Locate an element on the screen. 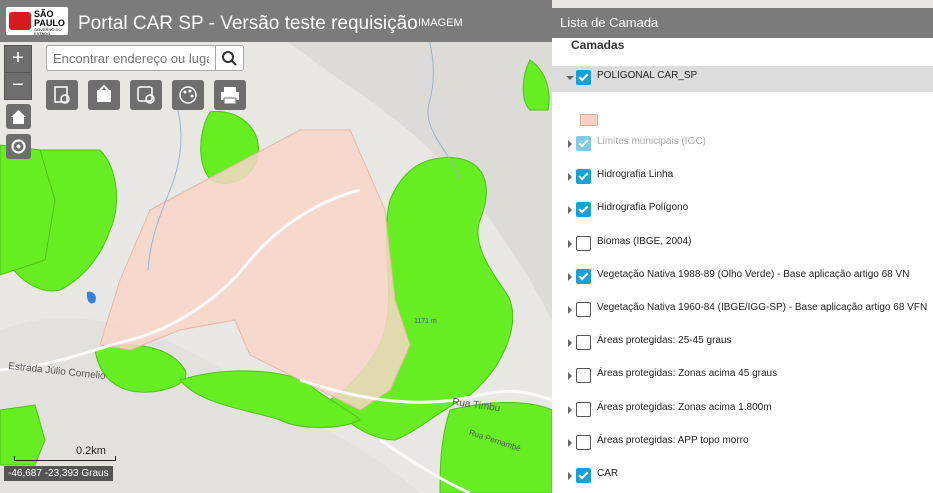 This screenshot has width=933, height=493. layer-label: Biomas (IBGE, 2004) is located at coordinates (644, 241).